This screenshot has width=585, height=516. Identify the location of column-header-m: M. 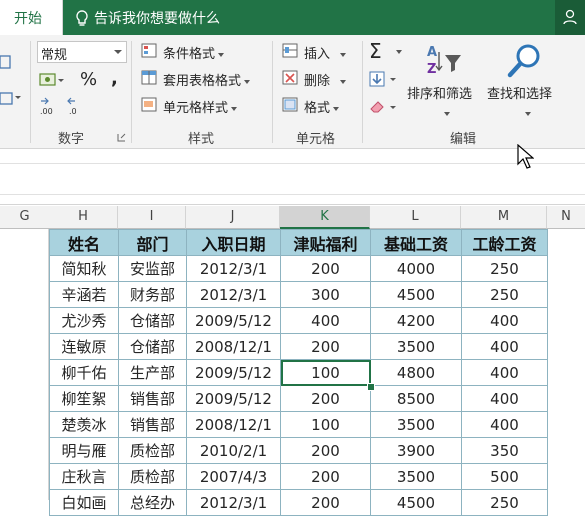
(504, 217).